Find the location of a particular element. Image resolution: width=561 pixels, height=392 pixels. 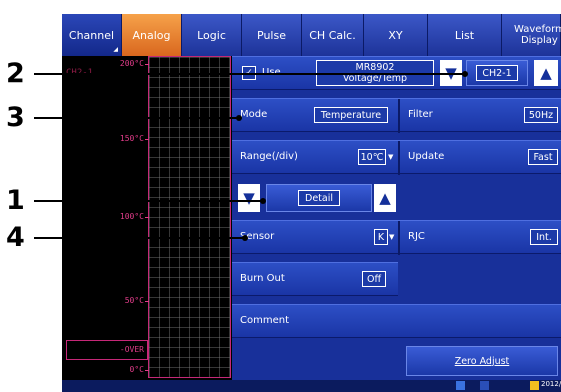

tab-label: Analog is located at coordinates (151, 35).